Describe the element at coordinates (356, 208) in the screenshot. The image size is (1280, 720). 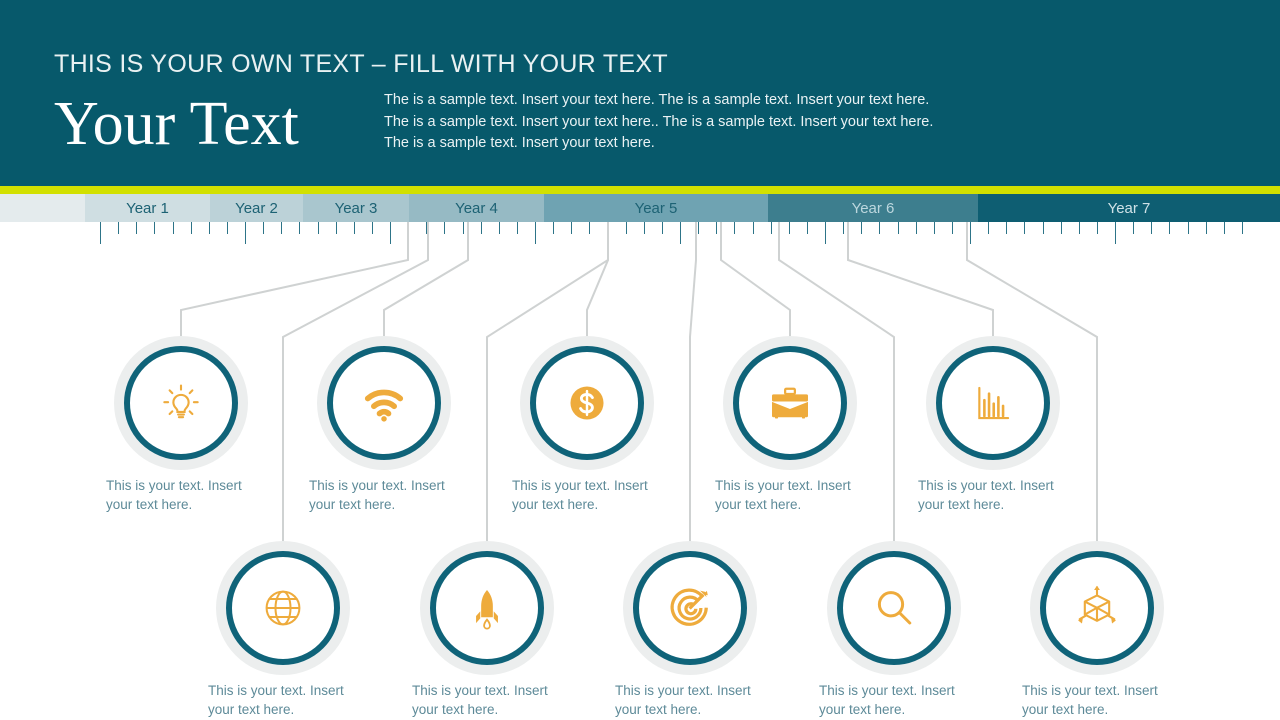
I see `year-band-3: Year 3` at that location.